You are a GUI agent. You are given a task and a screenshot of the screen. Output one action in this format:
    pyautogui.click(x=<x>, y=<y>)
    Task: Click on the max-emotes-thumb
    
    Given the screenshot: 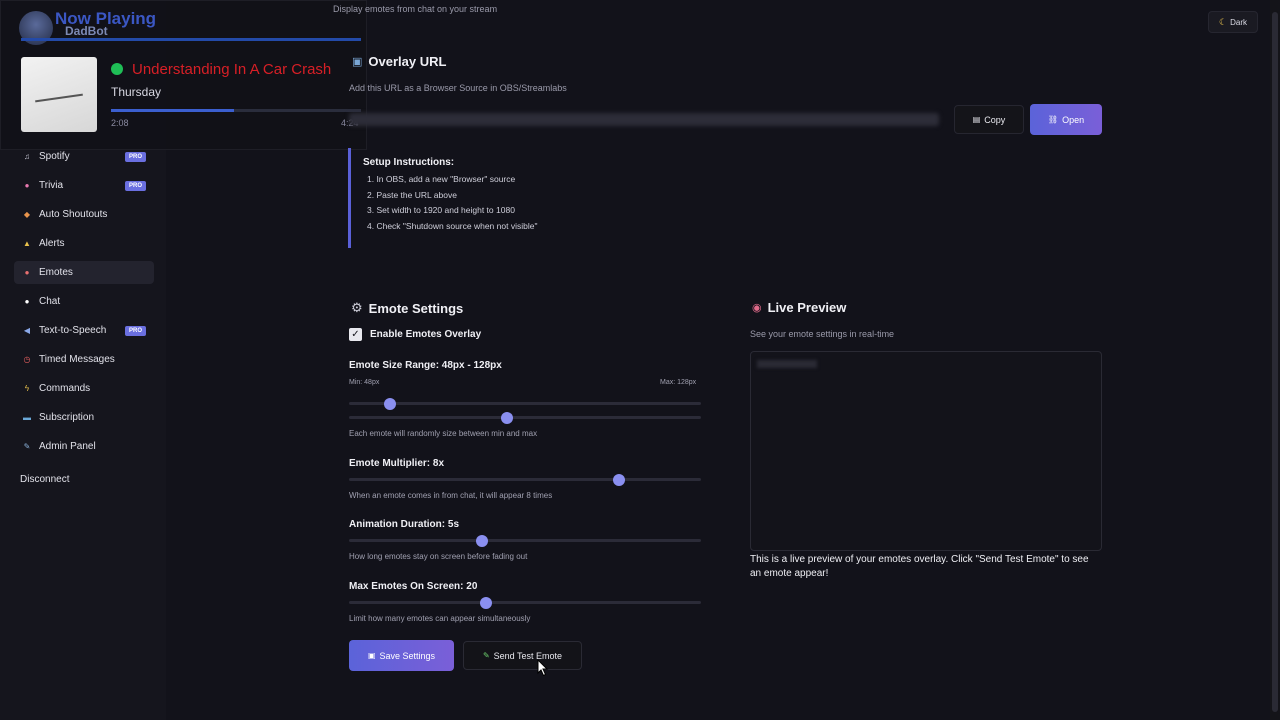 What is the action you would take?
    pyautogui.click(x=486, y=602)
    